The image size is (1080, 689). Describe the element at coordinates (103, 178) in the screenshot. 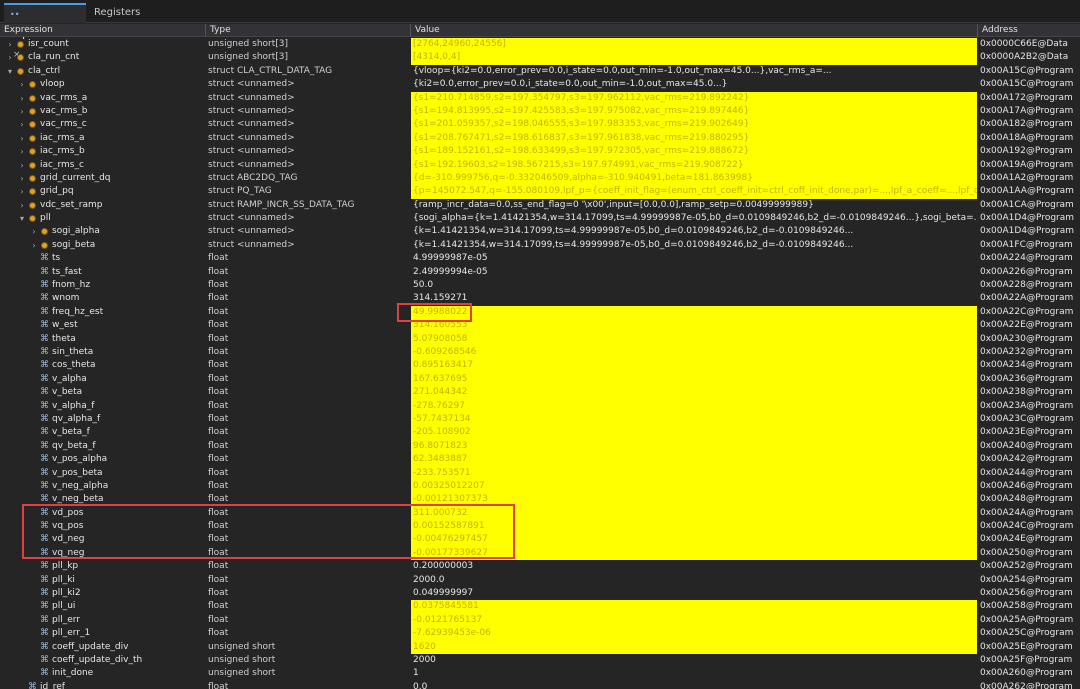

I see `expression-cell: › grid_current_dq` at that location.